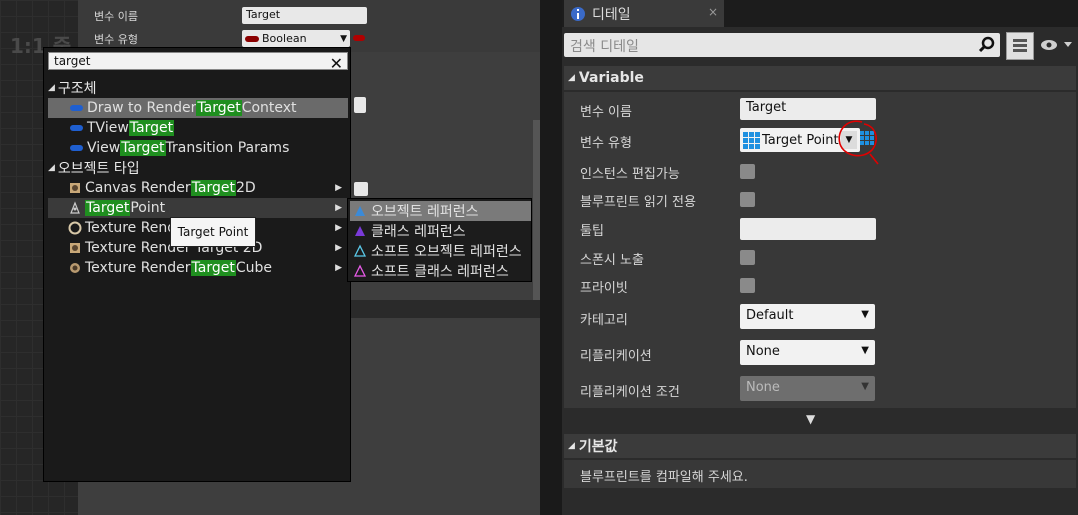 The height and width of the screenshot is (515, 1078). What do you see at coordinates (198, 208) in the screenshot?
I see `menu-item-target-point: Target Point ▶` at bounding box center [198, 208].